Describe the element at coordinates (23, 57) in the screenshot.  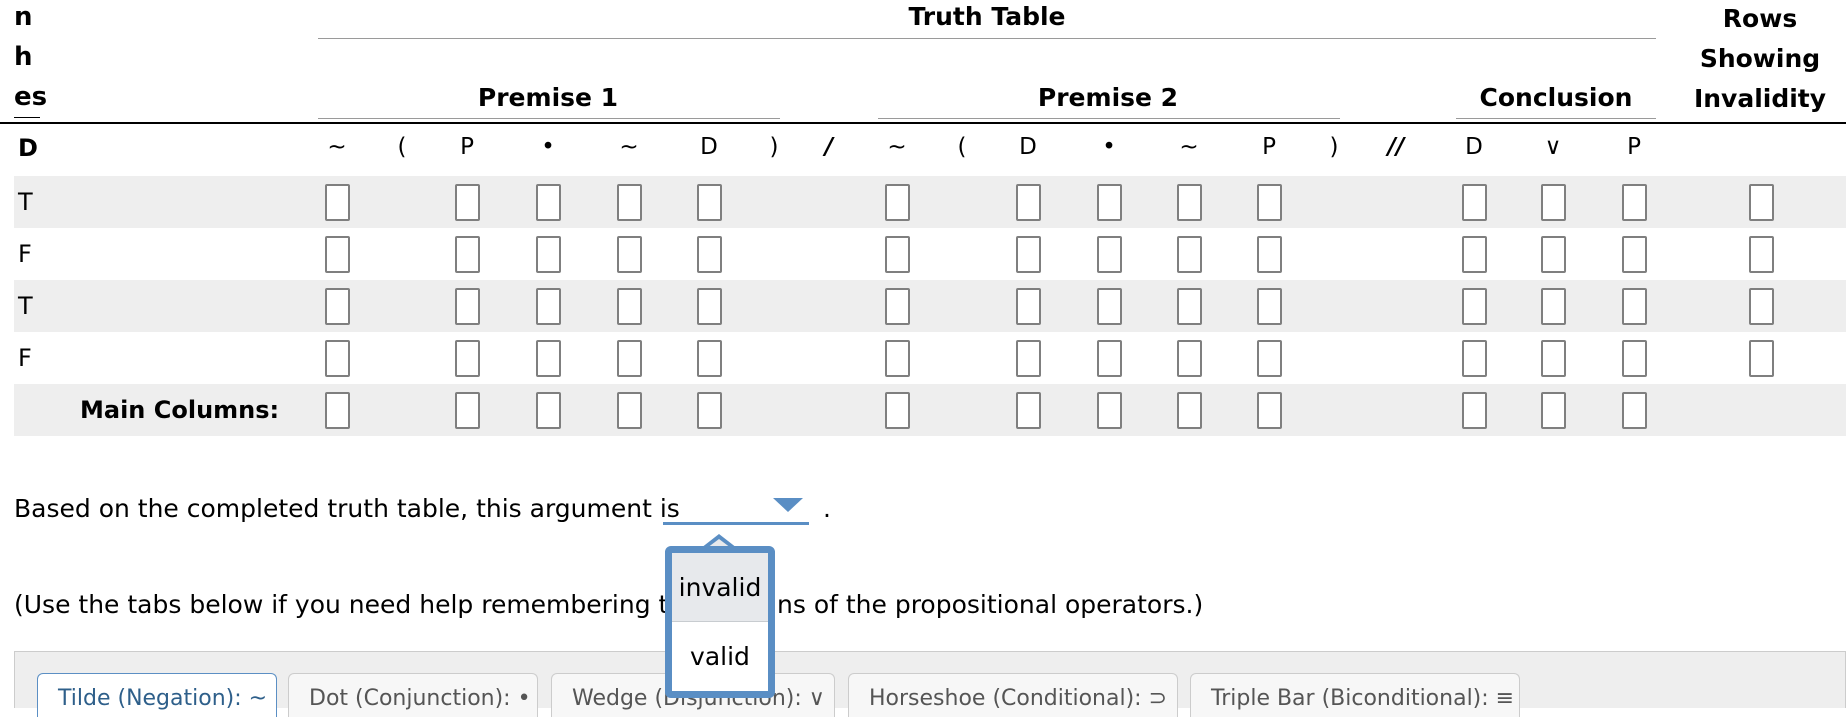
I see `left-header-fragment-2: h` at that location.